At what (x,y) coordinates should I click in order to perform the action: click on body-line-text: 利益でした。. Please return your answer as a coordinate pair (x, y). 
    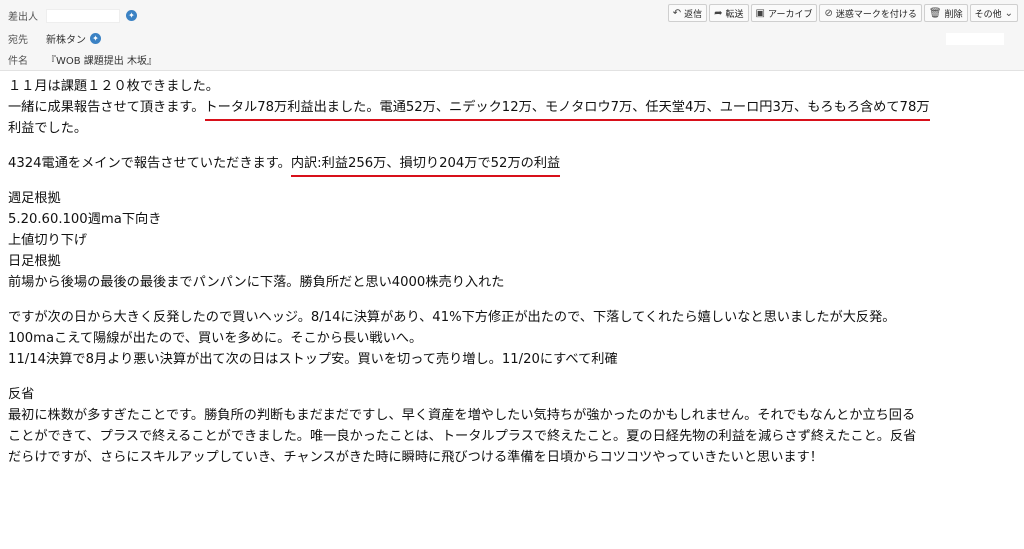
    Looking at the image, I should click on (48, 128).